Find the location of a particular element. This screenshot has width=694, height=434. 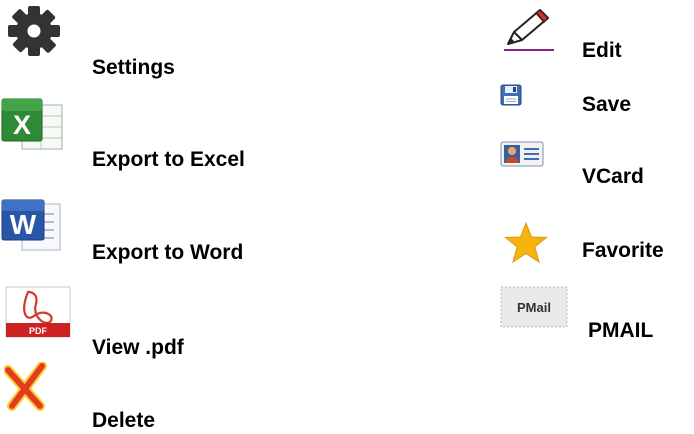

edit-label: Edit is located at coordinates (602, 50).